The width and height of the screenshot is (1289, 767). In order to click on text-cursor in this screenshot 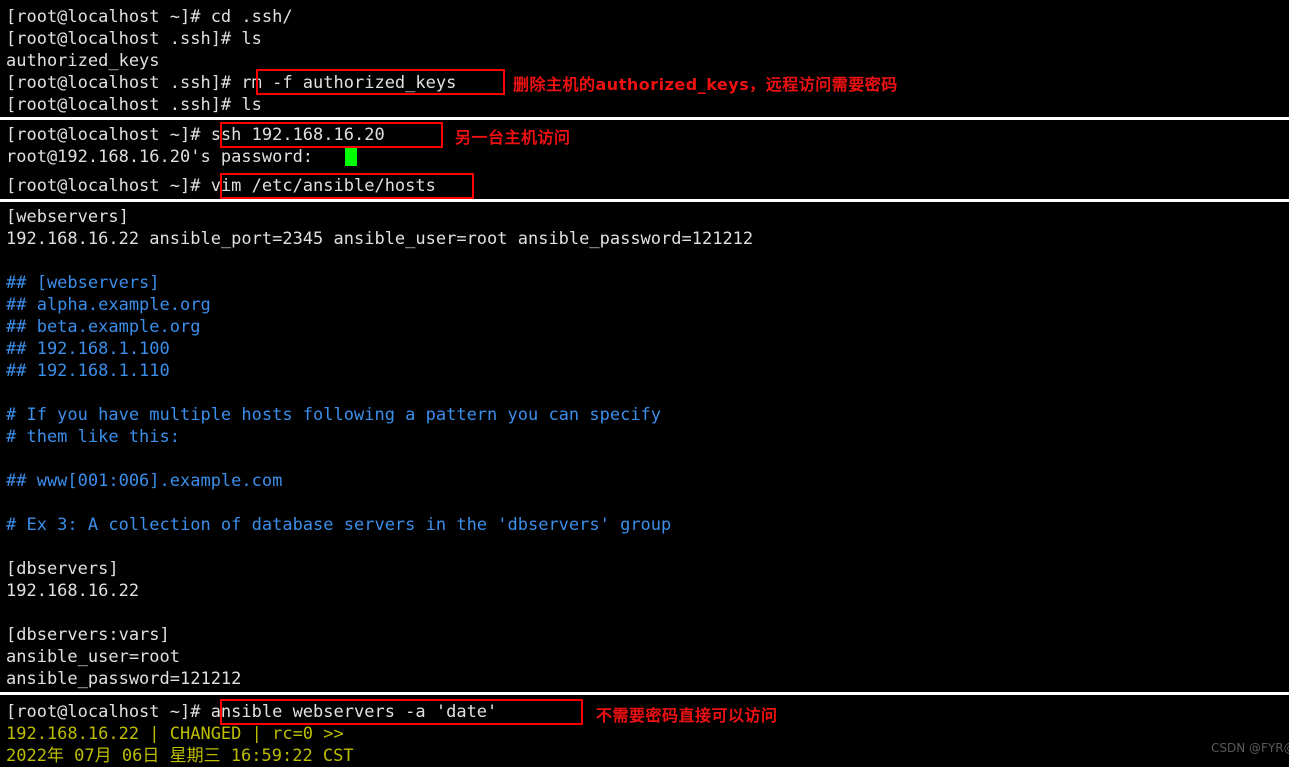, I will do `click(351, 156)`.